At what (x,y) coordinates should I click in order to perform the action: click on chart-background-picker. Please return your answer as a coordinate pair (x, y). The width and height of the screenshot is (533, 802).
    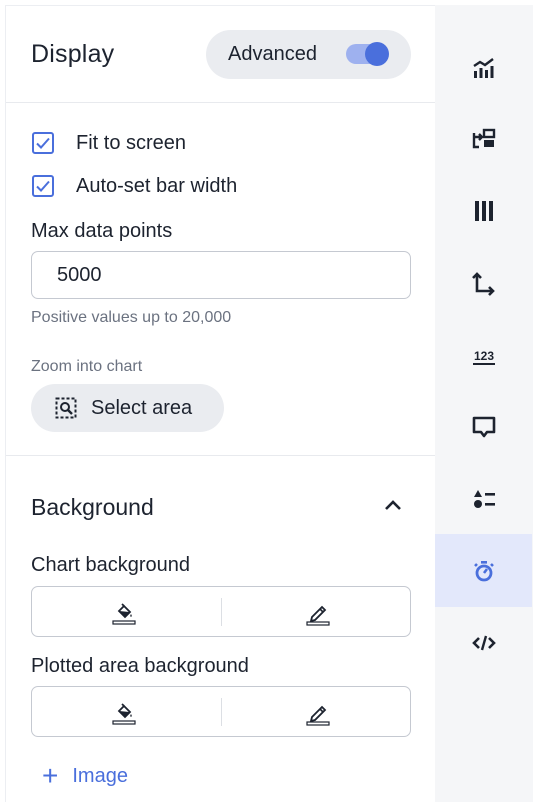
    Looking at the image, I should click on (221, 611).